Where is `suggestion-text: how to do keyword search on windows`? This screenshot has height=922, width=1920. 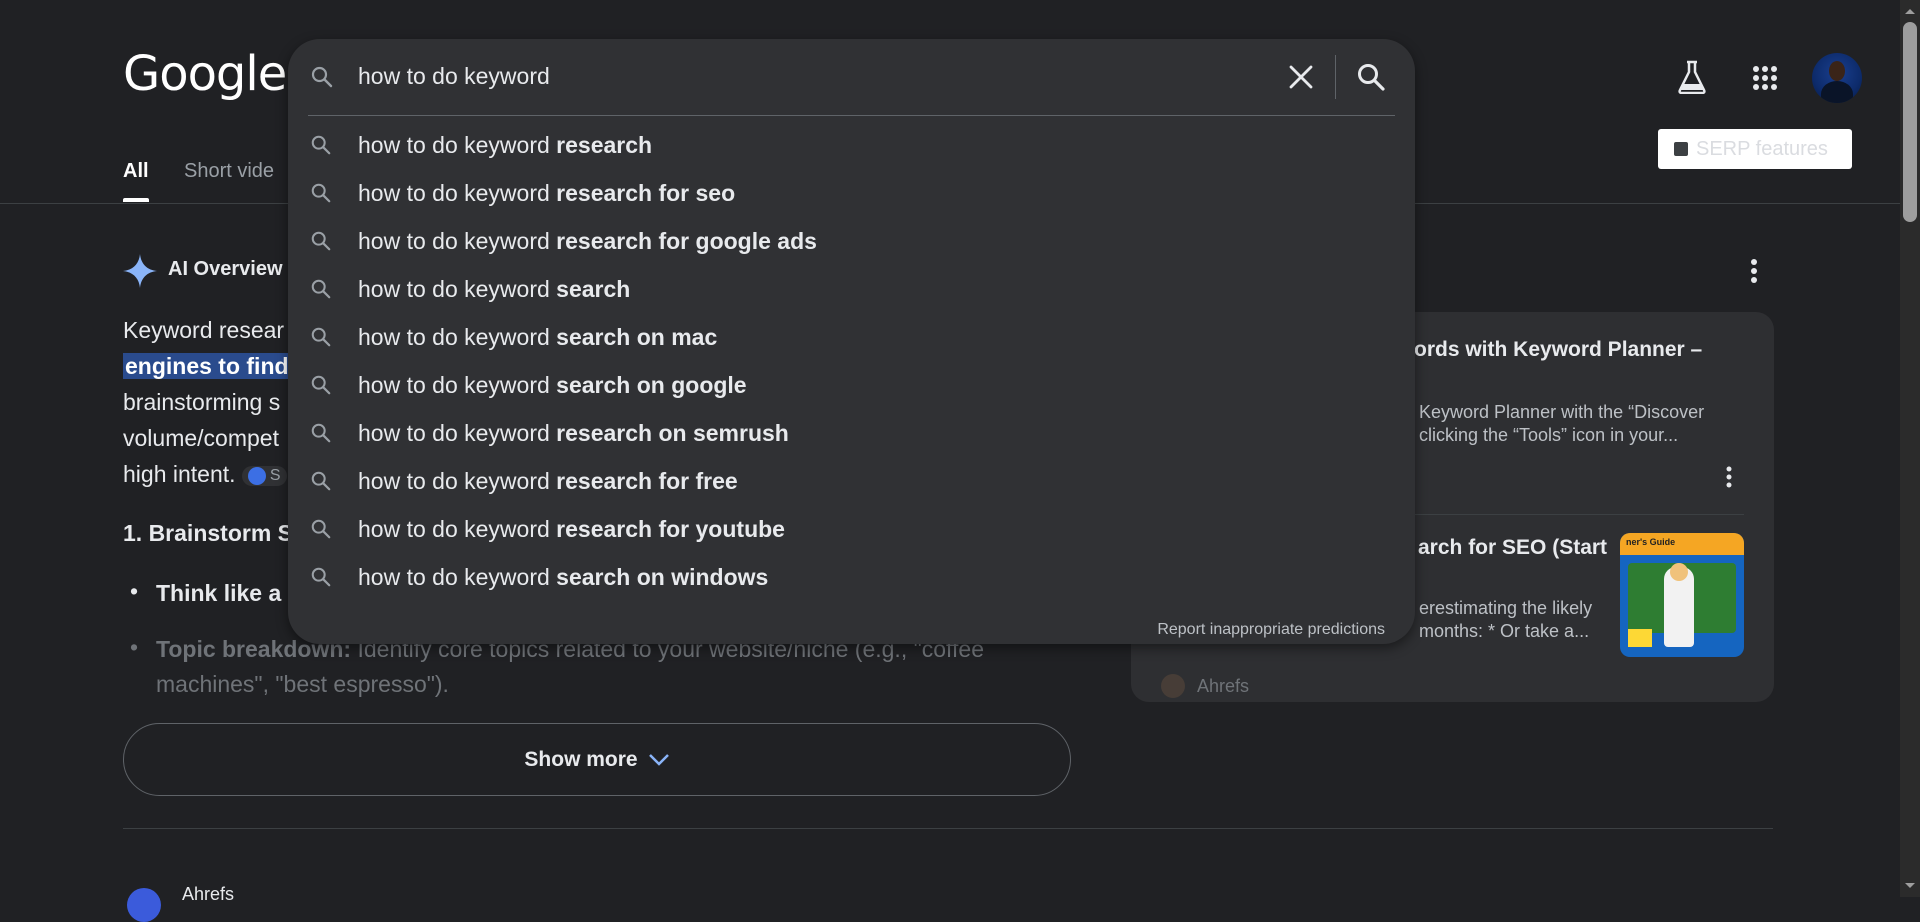
suggestion-text: how to do keyword search on windows is located at coordinates (563, 577).